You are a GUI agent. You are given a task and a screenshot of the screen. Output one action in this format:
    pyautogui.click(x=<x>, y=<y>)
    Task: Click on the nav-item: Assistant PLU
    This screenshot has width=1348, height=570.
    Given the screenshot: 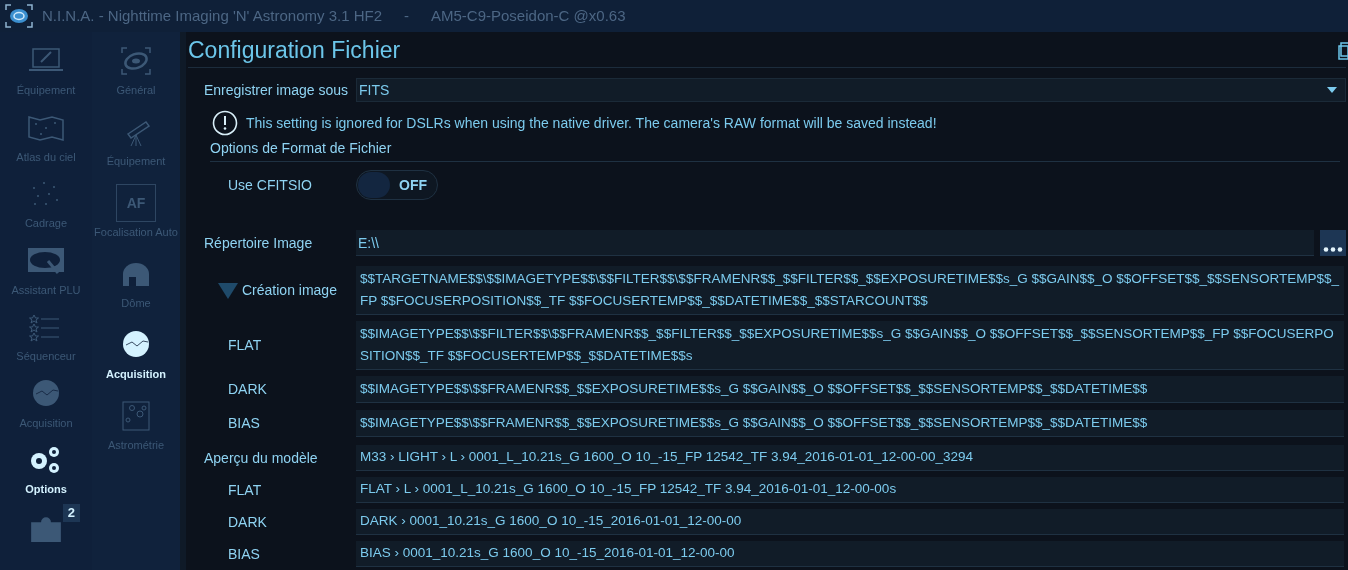 What is the action you would take?
    pyautogui.click(x=46, y=270)
    